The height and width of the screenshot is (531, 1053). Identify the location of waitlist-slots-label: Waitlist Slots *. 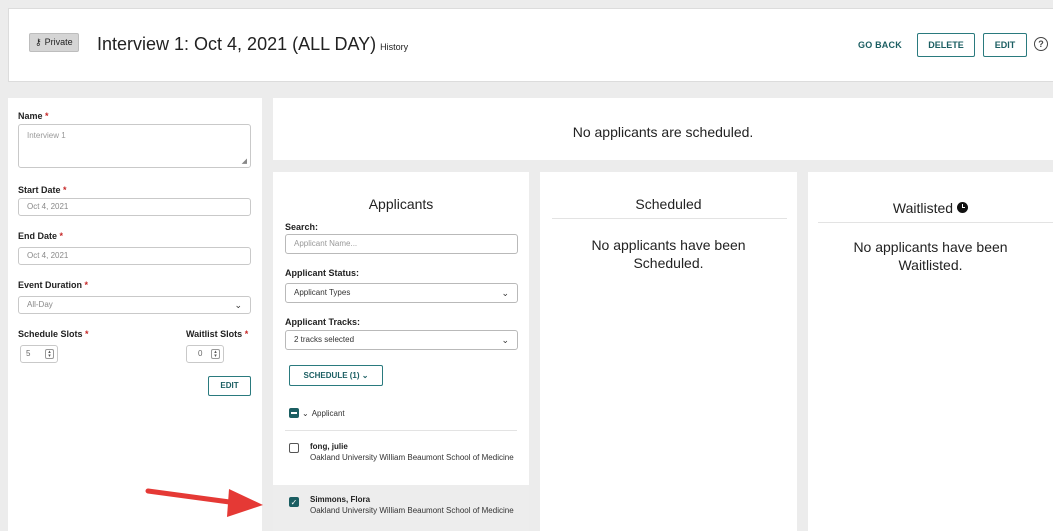
(217, 334).